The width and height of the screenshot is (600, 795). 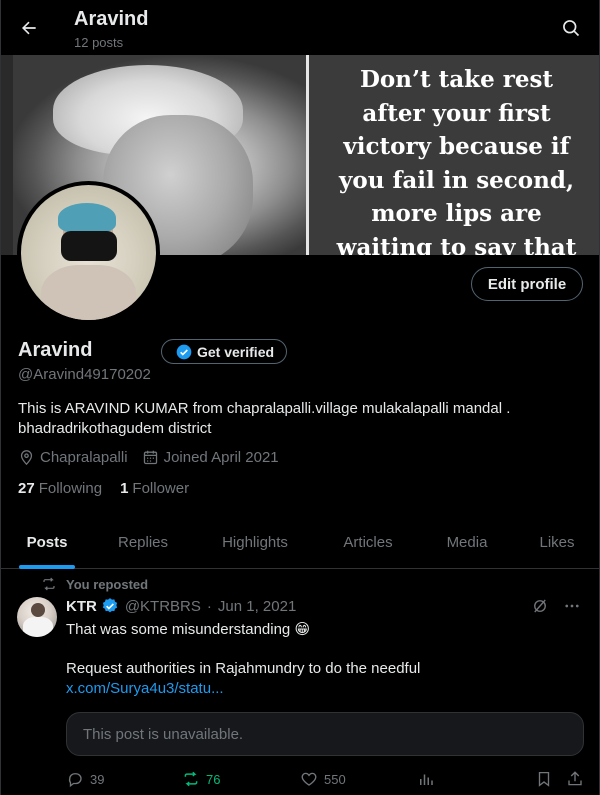 What do you see at coordinates (456, 79) in the screenshot?
I see `quote-line: Don’t take rest` at bounding box center [456, 79].